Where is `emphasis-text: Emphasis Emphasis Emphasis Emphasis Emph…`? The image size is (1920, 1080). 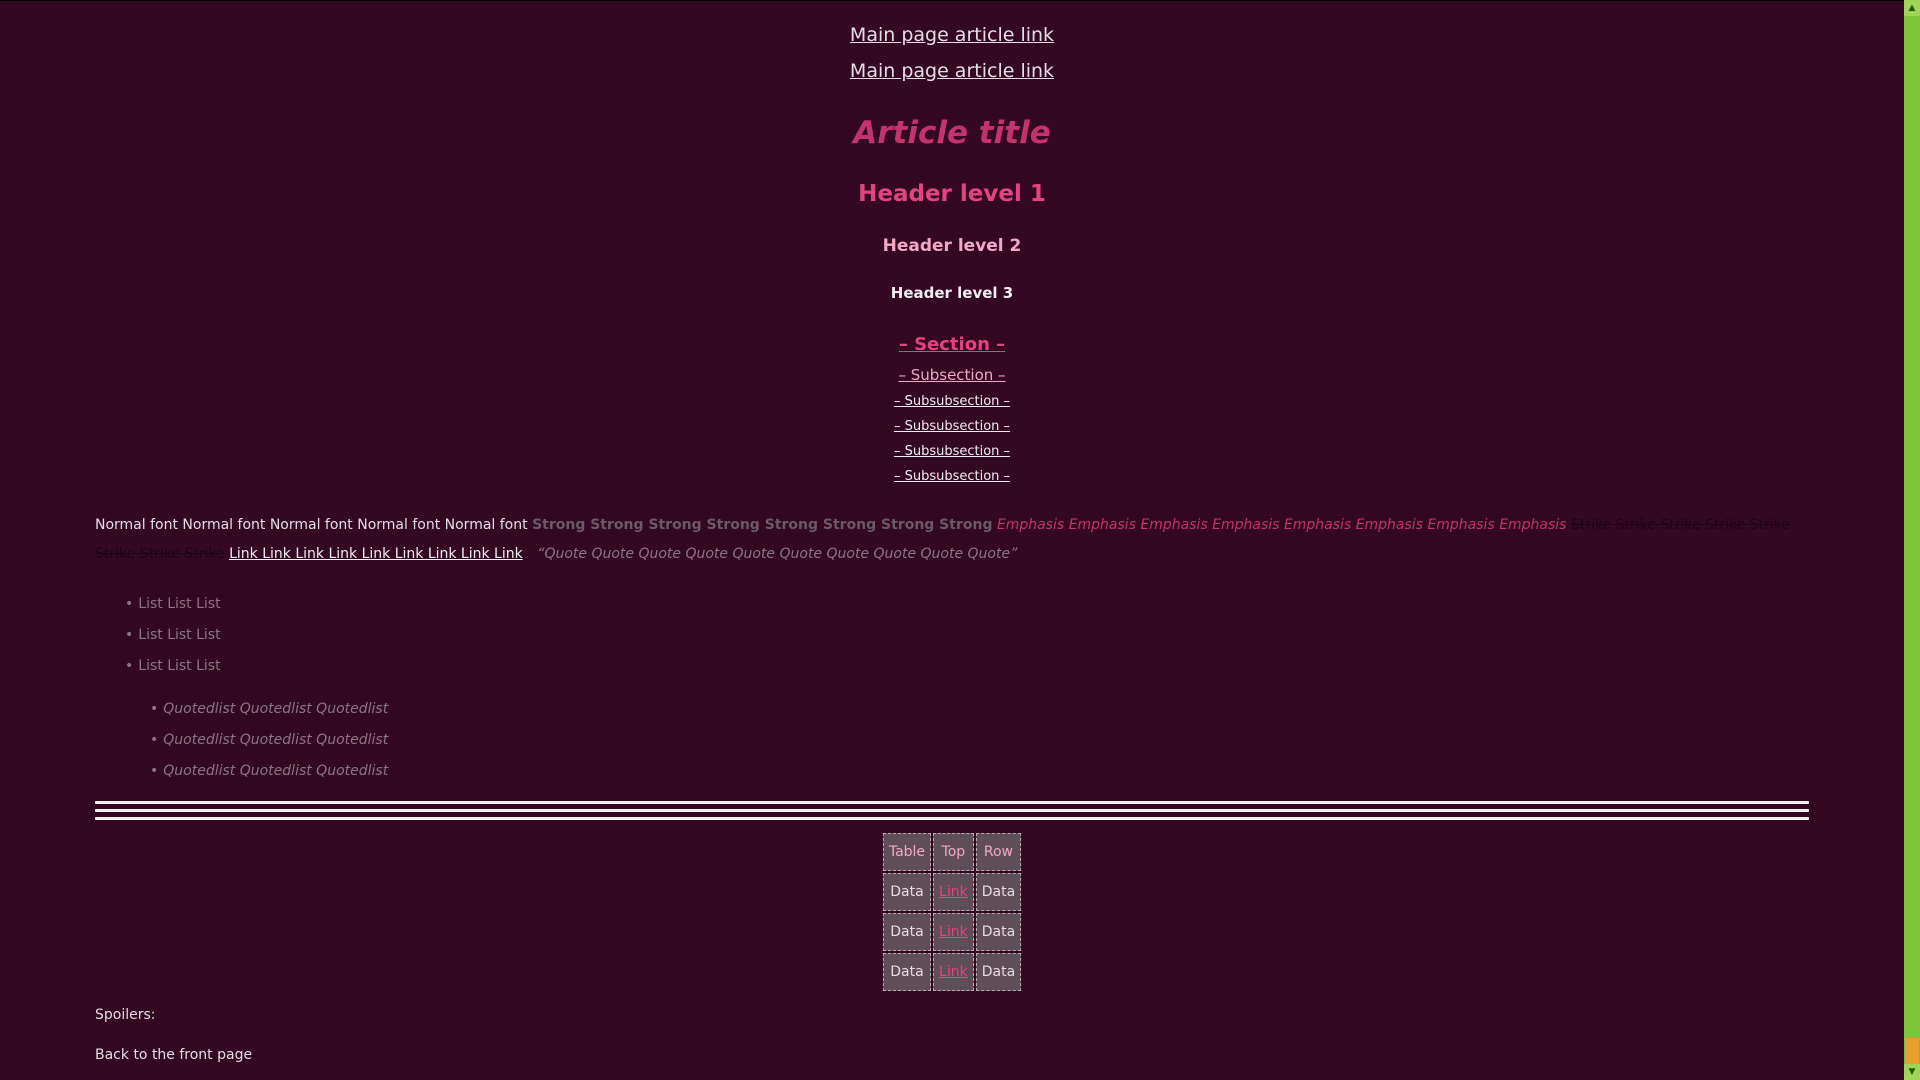 emphasis-text: Emphasis Emphasis Emphasis Emphasis Emph… is located at coordinates (1281, 525).